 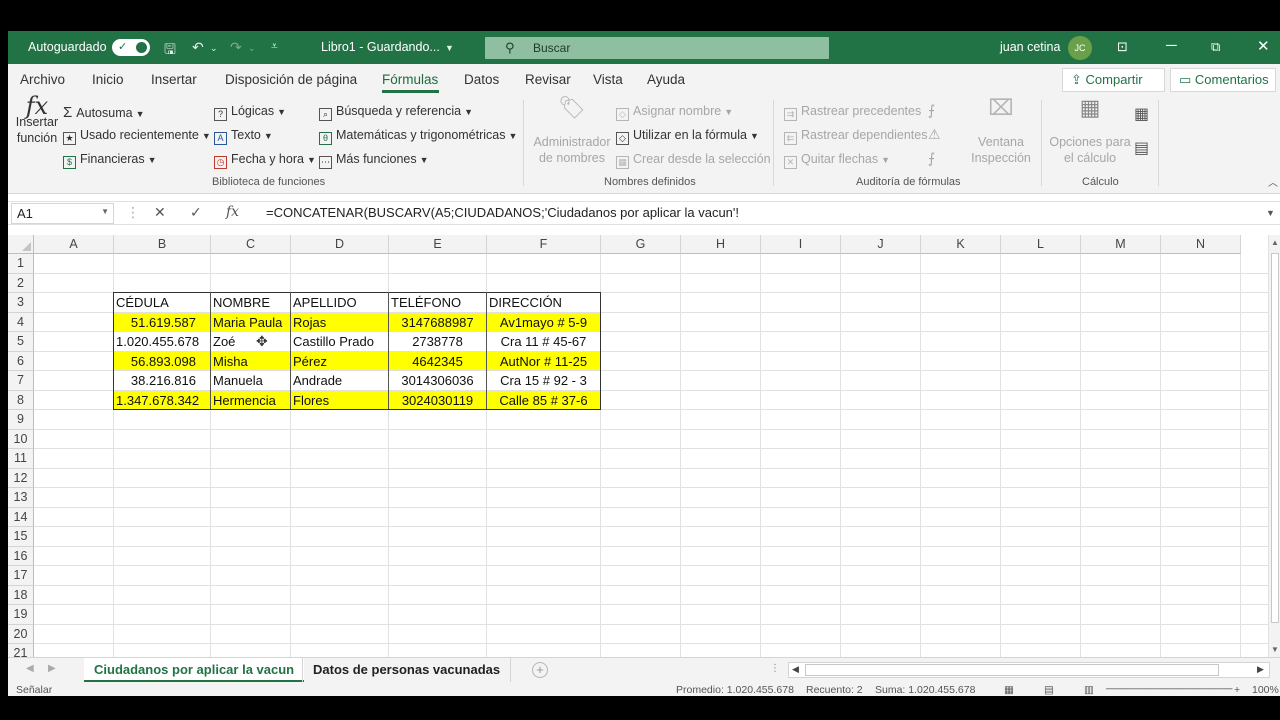 I want to click on column-header-j: J, so click(x=881, y=244).